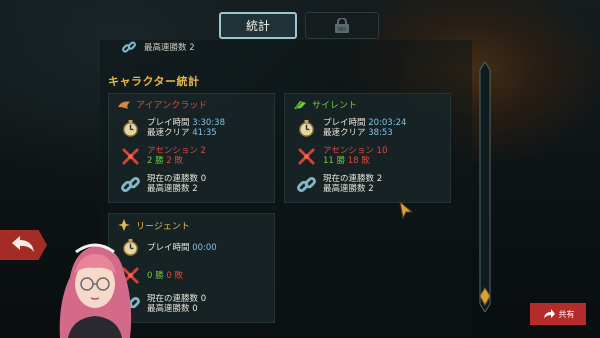 The image size is (600, 338). I want to click on character-name: リージェント, so click(163, 226).